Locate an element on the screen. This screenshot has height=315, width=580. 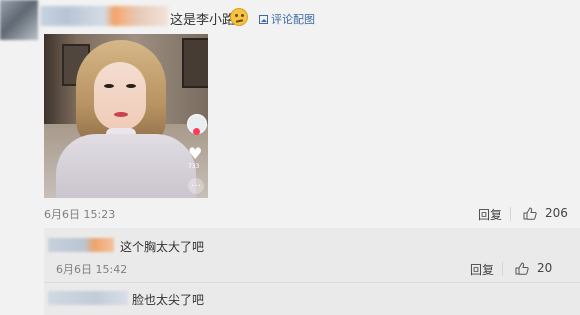
video-author-avatar is located at coordinates (197, 124).